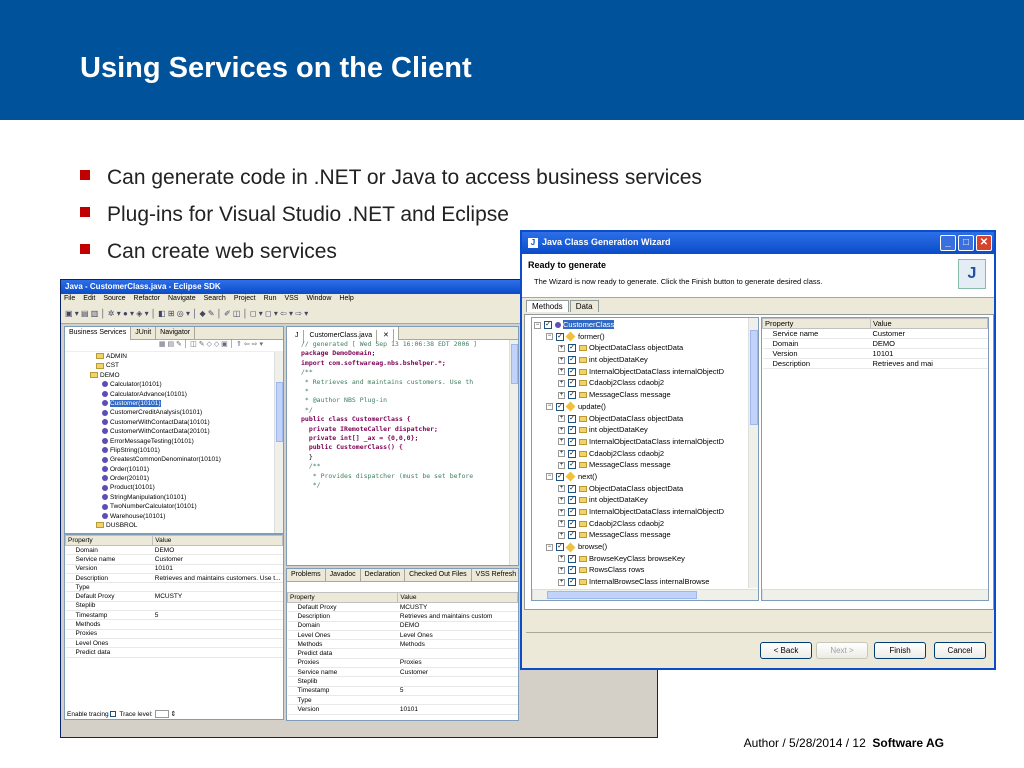 Image resolution: width=1024 pixels, height=768 pixels. Describe the element at coordinates (291, 298) in the screenshot. I see `menu-vss: VSS` at that location.